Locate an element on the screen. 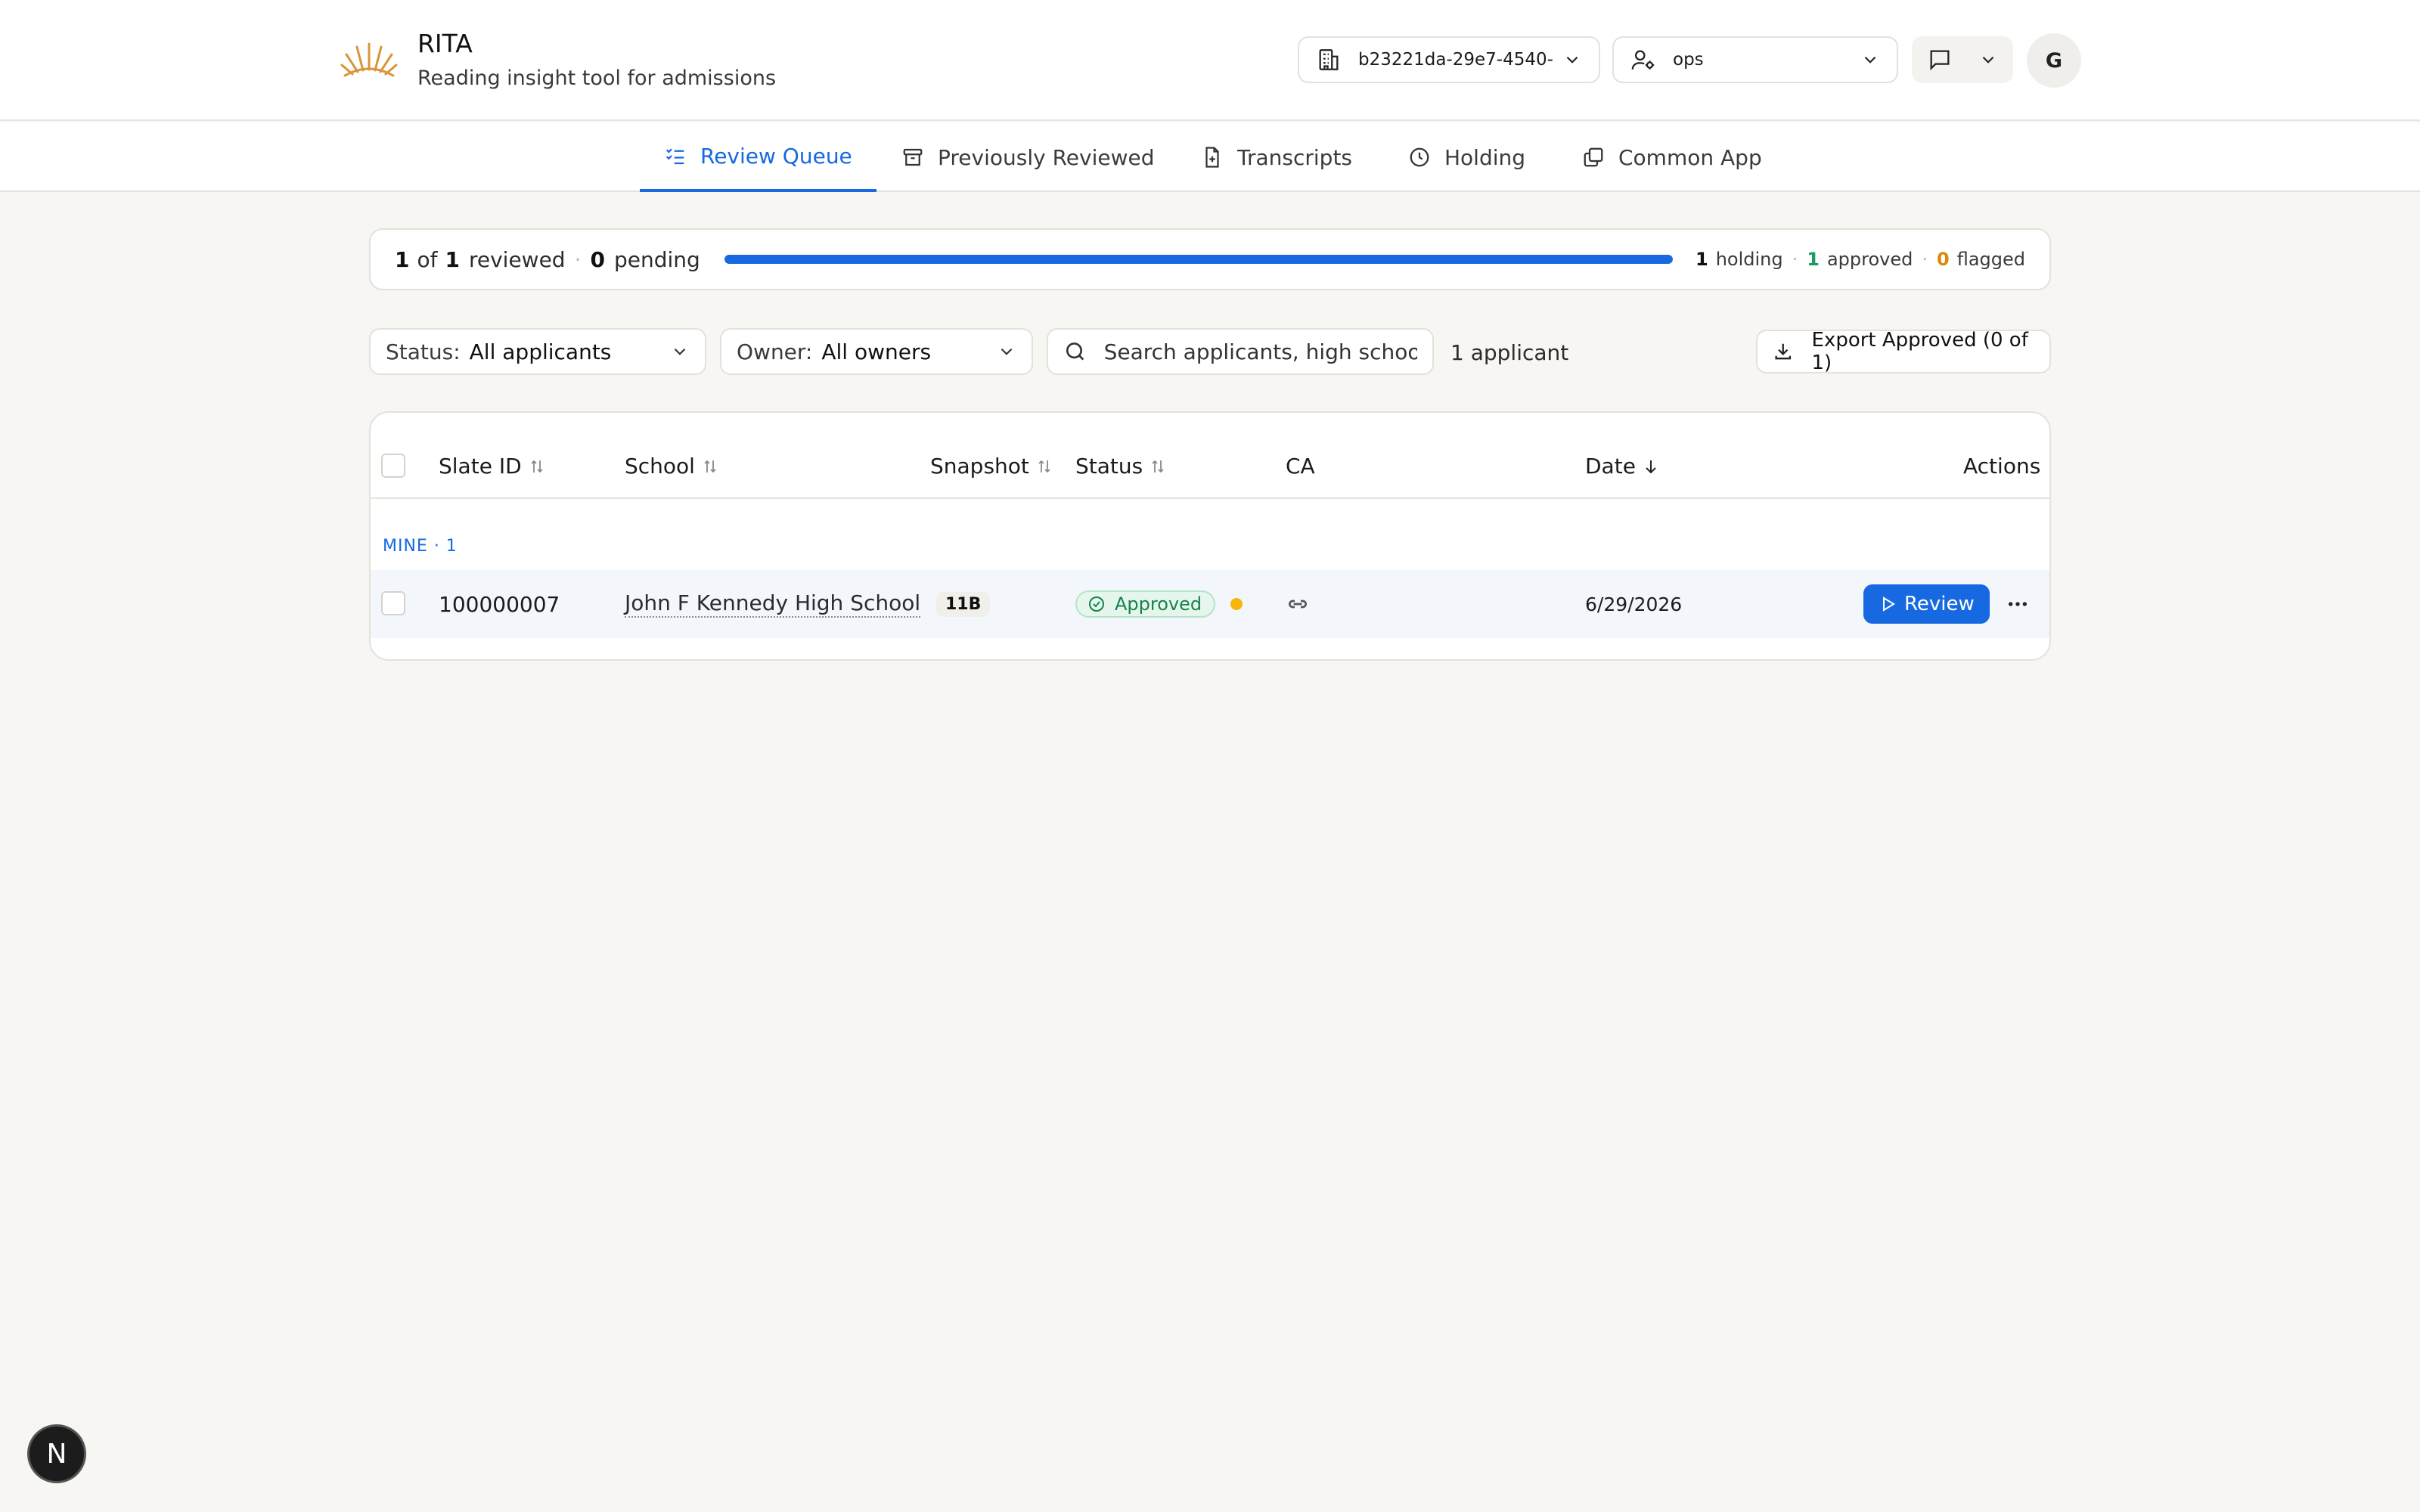 This screenshot has width=2420, height=1512. link-icon is located at coordinates (1298, 604).